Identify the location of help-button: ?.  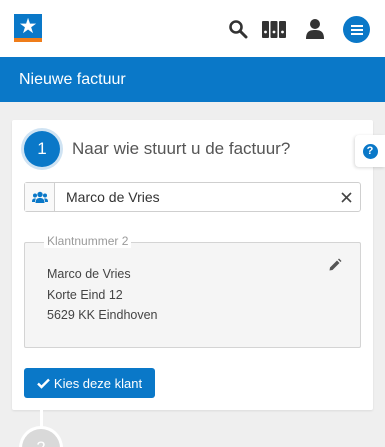
(370, 151).